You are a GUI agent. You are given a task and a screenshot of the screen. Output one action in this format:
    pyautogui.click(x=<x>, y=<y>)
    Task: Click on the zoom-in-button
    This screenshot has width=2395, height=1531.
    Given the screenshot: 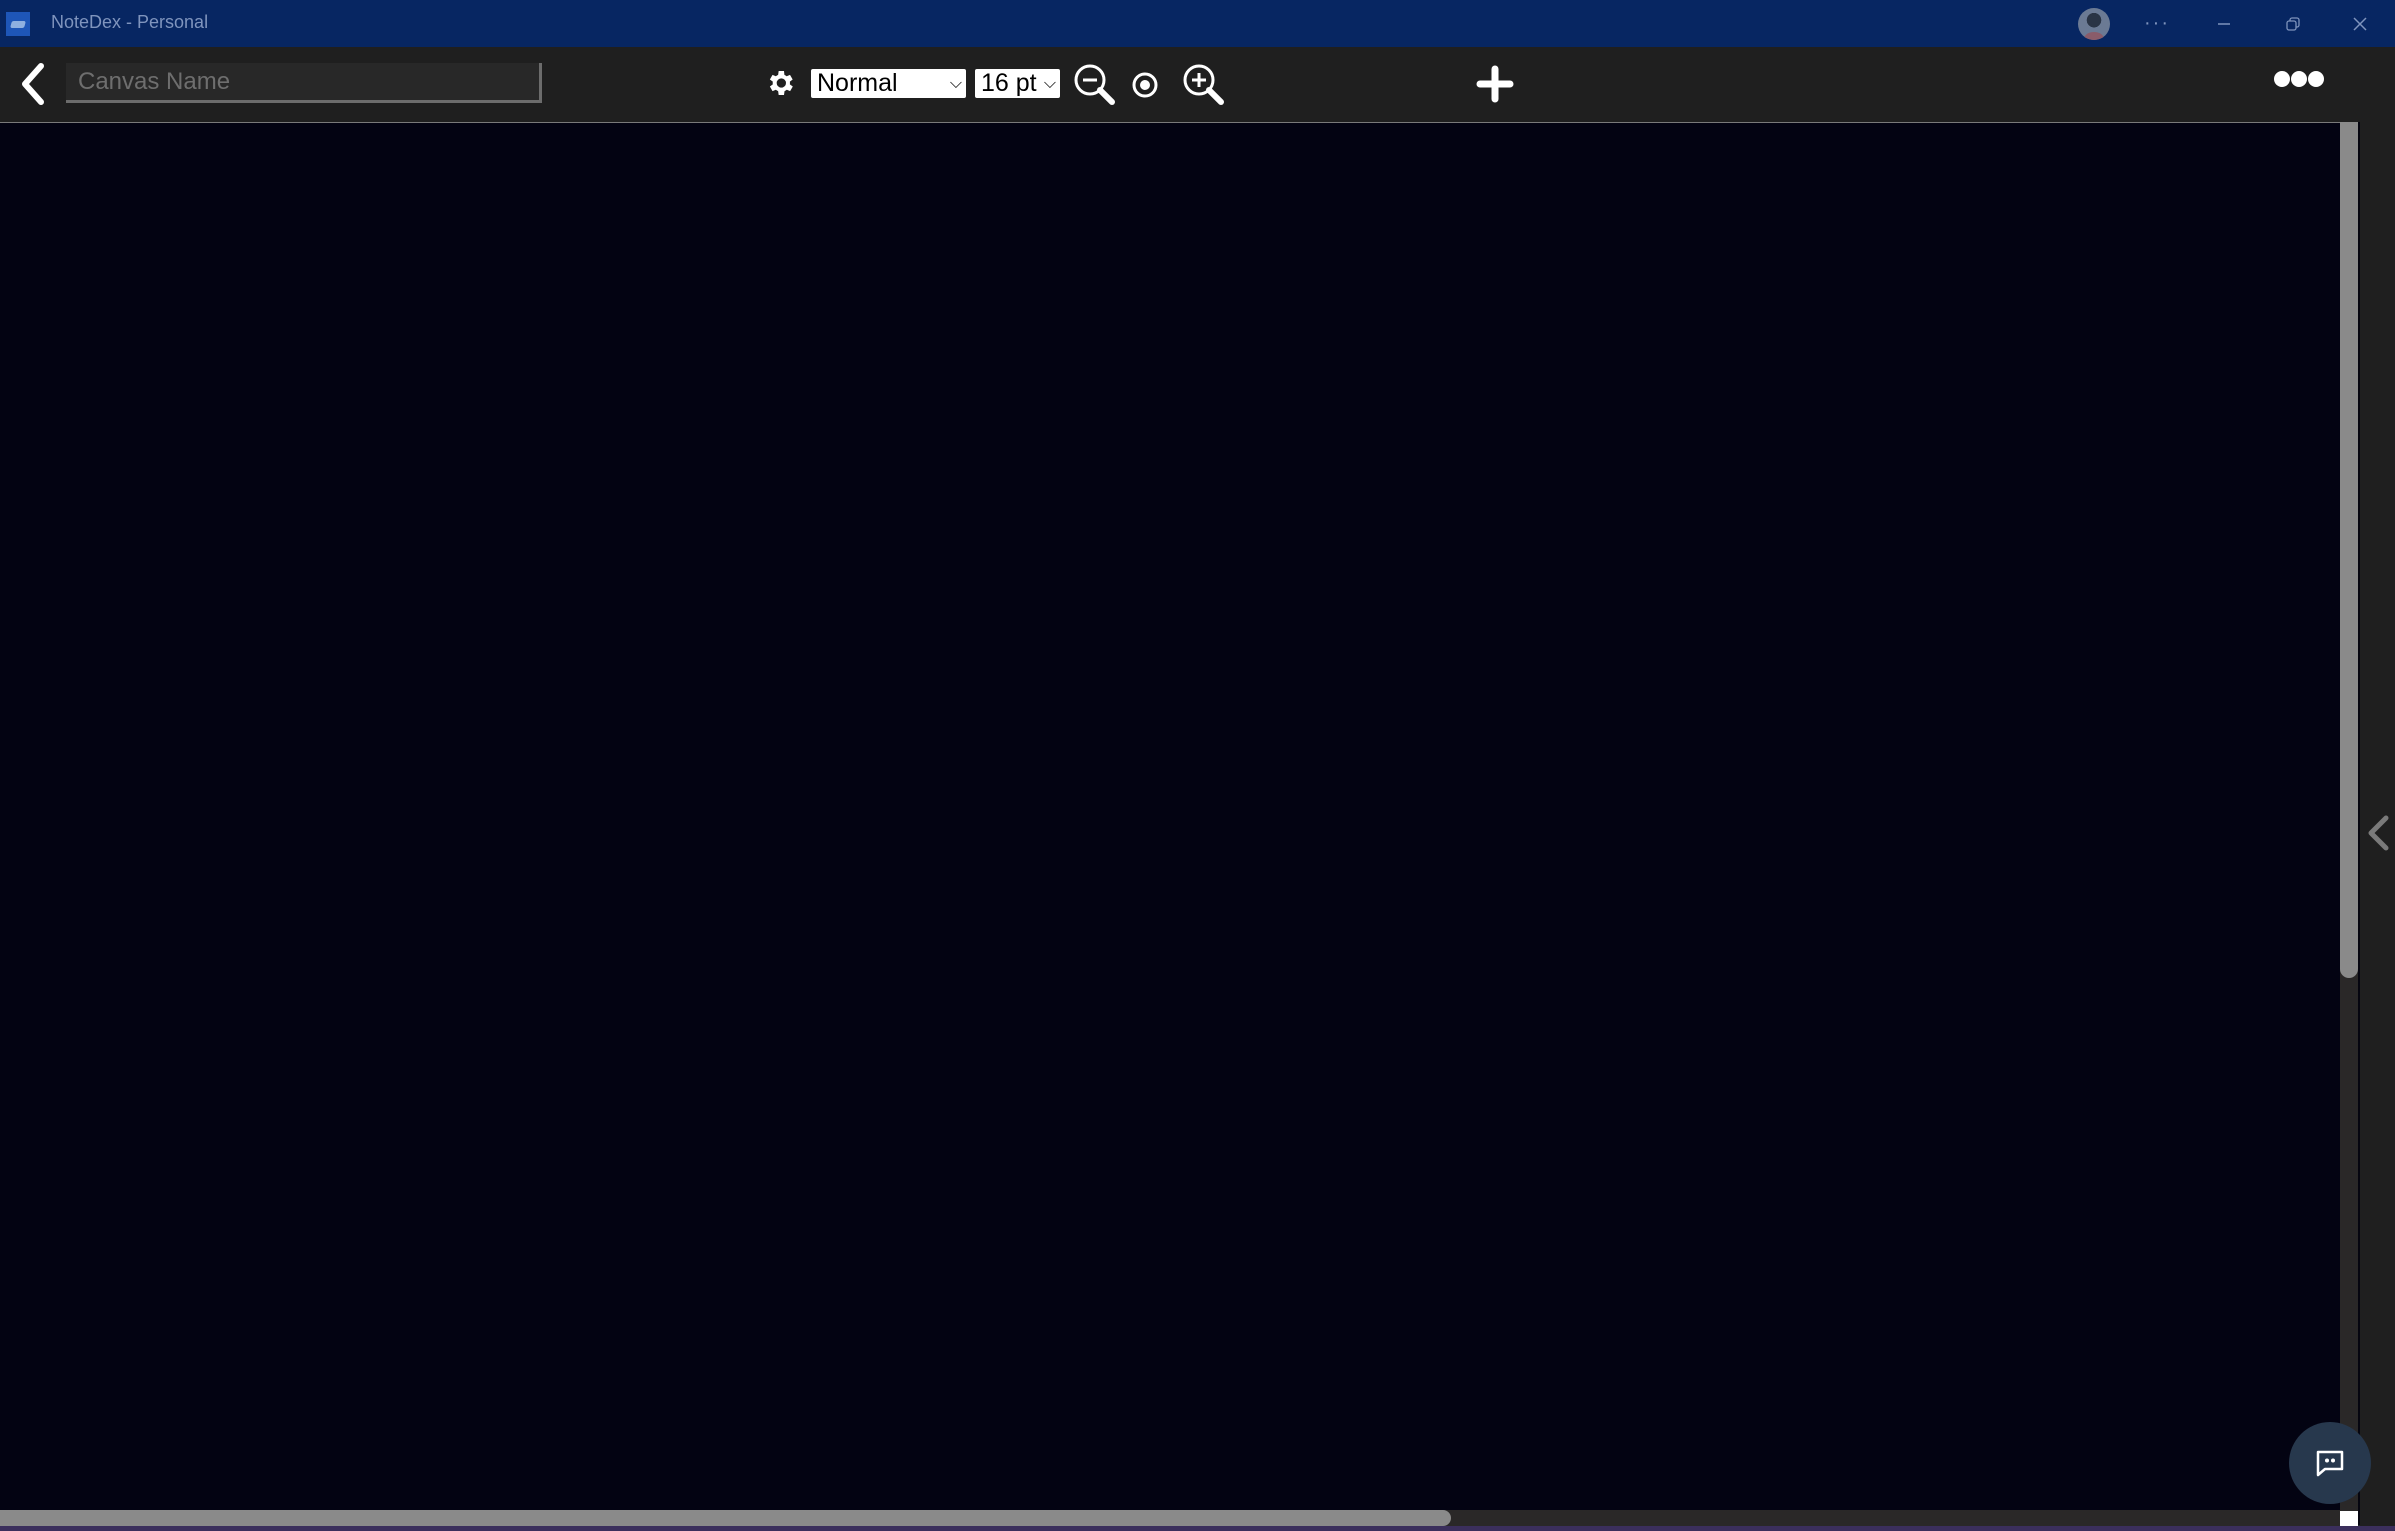 What is the action you would take?
    pyautogui.click(x=1204, y=85)
    